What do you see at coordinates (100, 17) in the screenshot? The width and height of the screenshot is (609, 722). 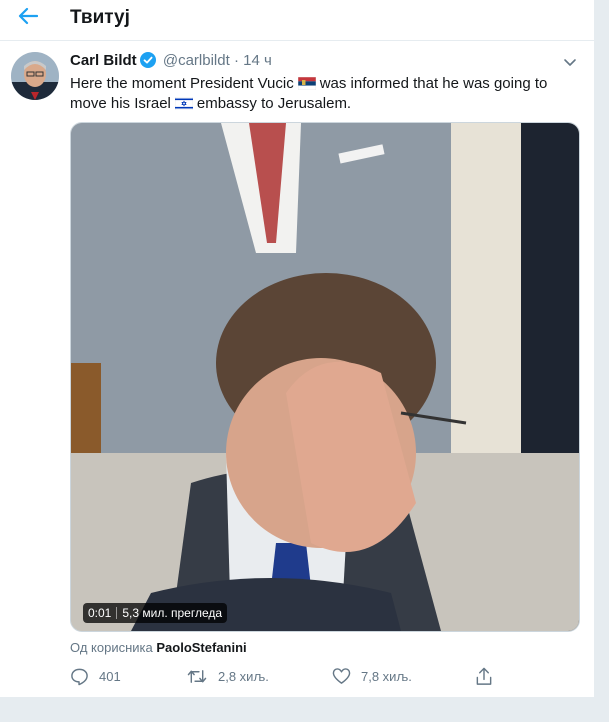 I see `page-title: Твитуј` at bounding box center [100, 17].